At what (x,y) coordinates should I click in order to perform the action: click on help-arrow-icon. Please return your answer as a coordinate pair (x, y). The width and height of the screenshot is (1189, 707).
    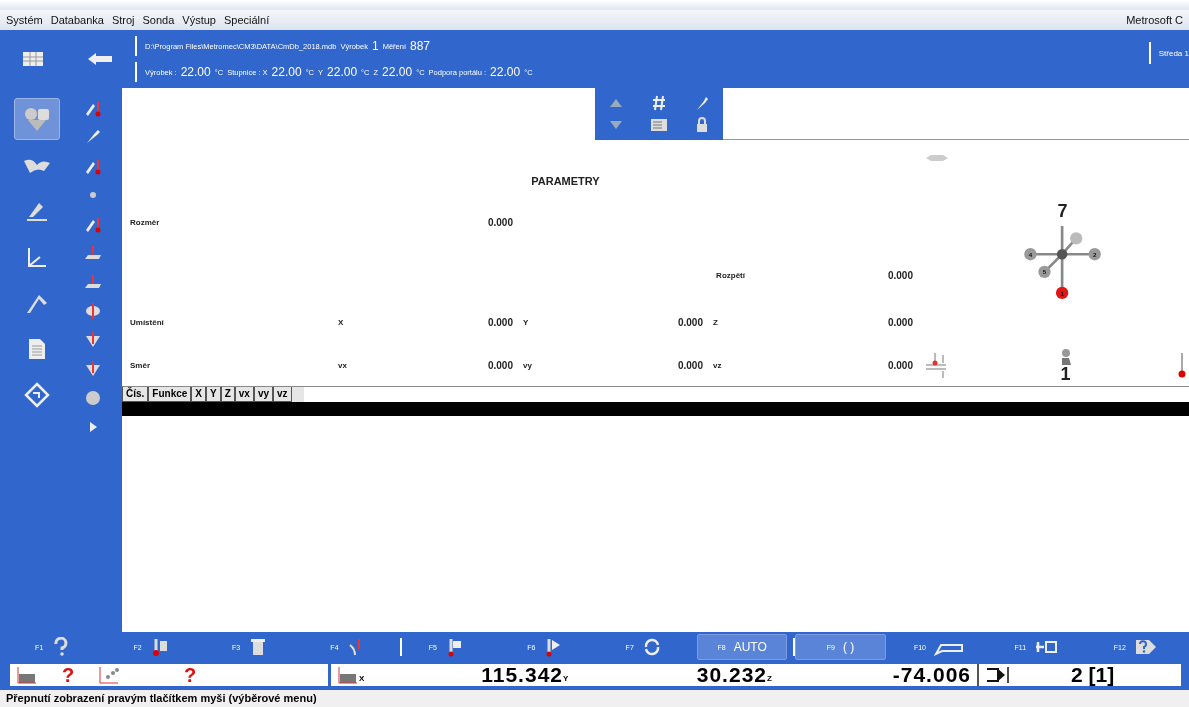
    Looking at the image, I should click on (1145, 647).